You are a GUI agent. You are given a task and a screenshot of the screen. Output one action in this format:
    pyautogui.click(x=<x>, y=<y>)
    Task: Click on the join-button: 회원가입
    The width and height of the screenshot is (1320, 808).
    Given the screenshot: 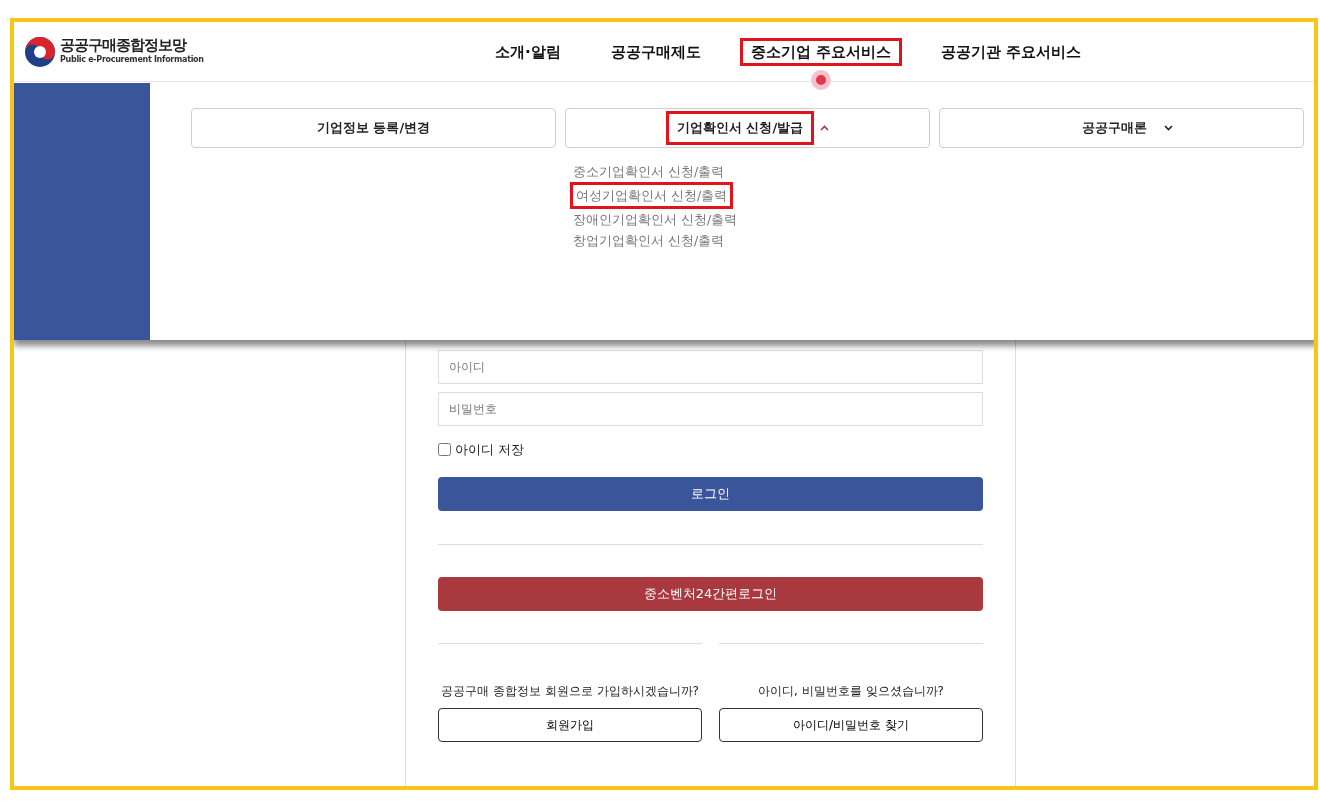 What is the action you would take?
    pyautogui.click(x=570, y=724)
    